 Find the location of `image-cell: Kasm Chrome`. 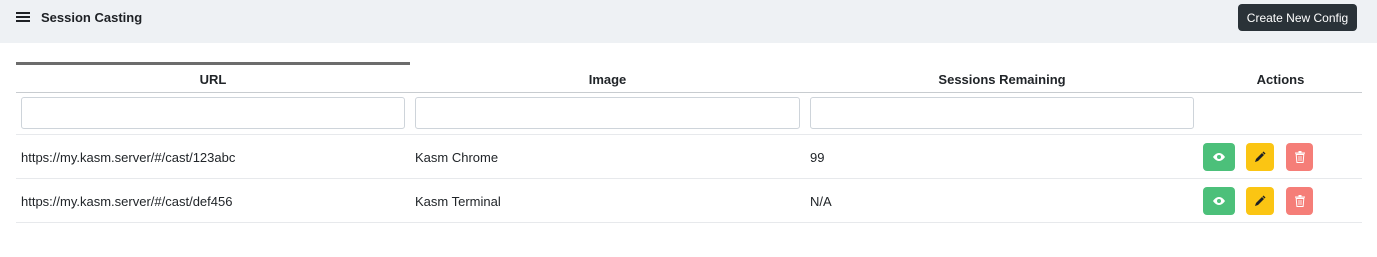

image-cell: Kasm Chrome is located at coordinates (457, 157).